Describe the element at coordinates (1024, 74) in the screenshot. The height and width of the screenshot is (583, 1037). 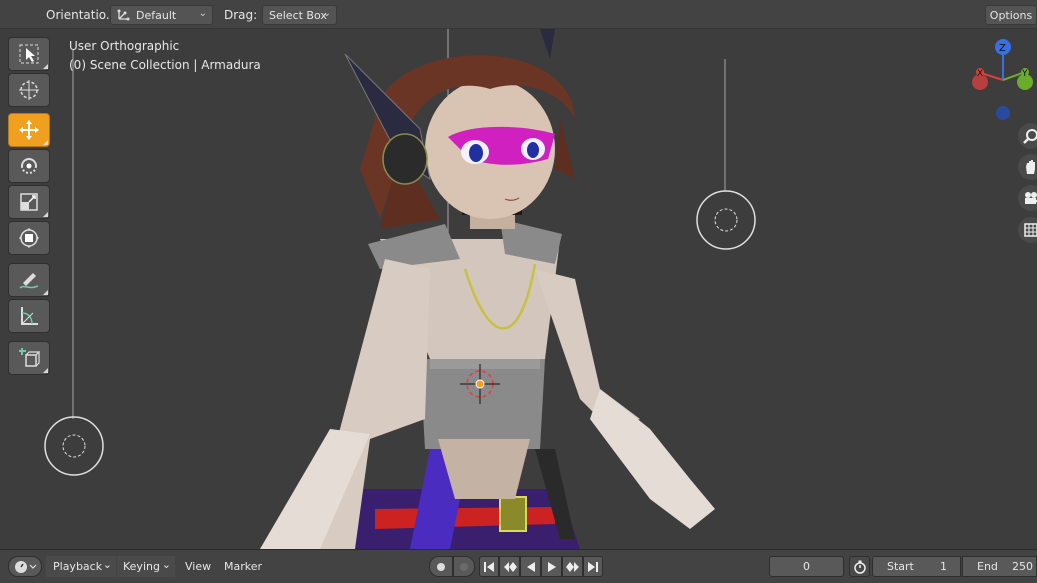
I see `gizmo-y-label: Y` at that location.